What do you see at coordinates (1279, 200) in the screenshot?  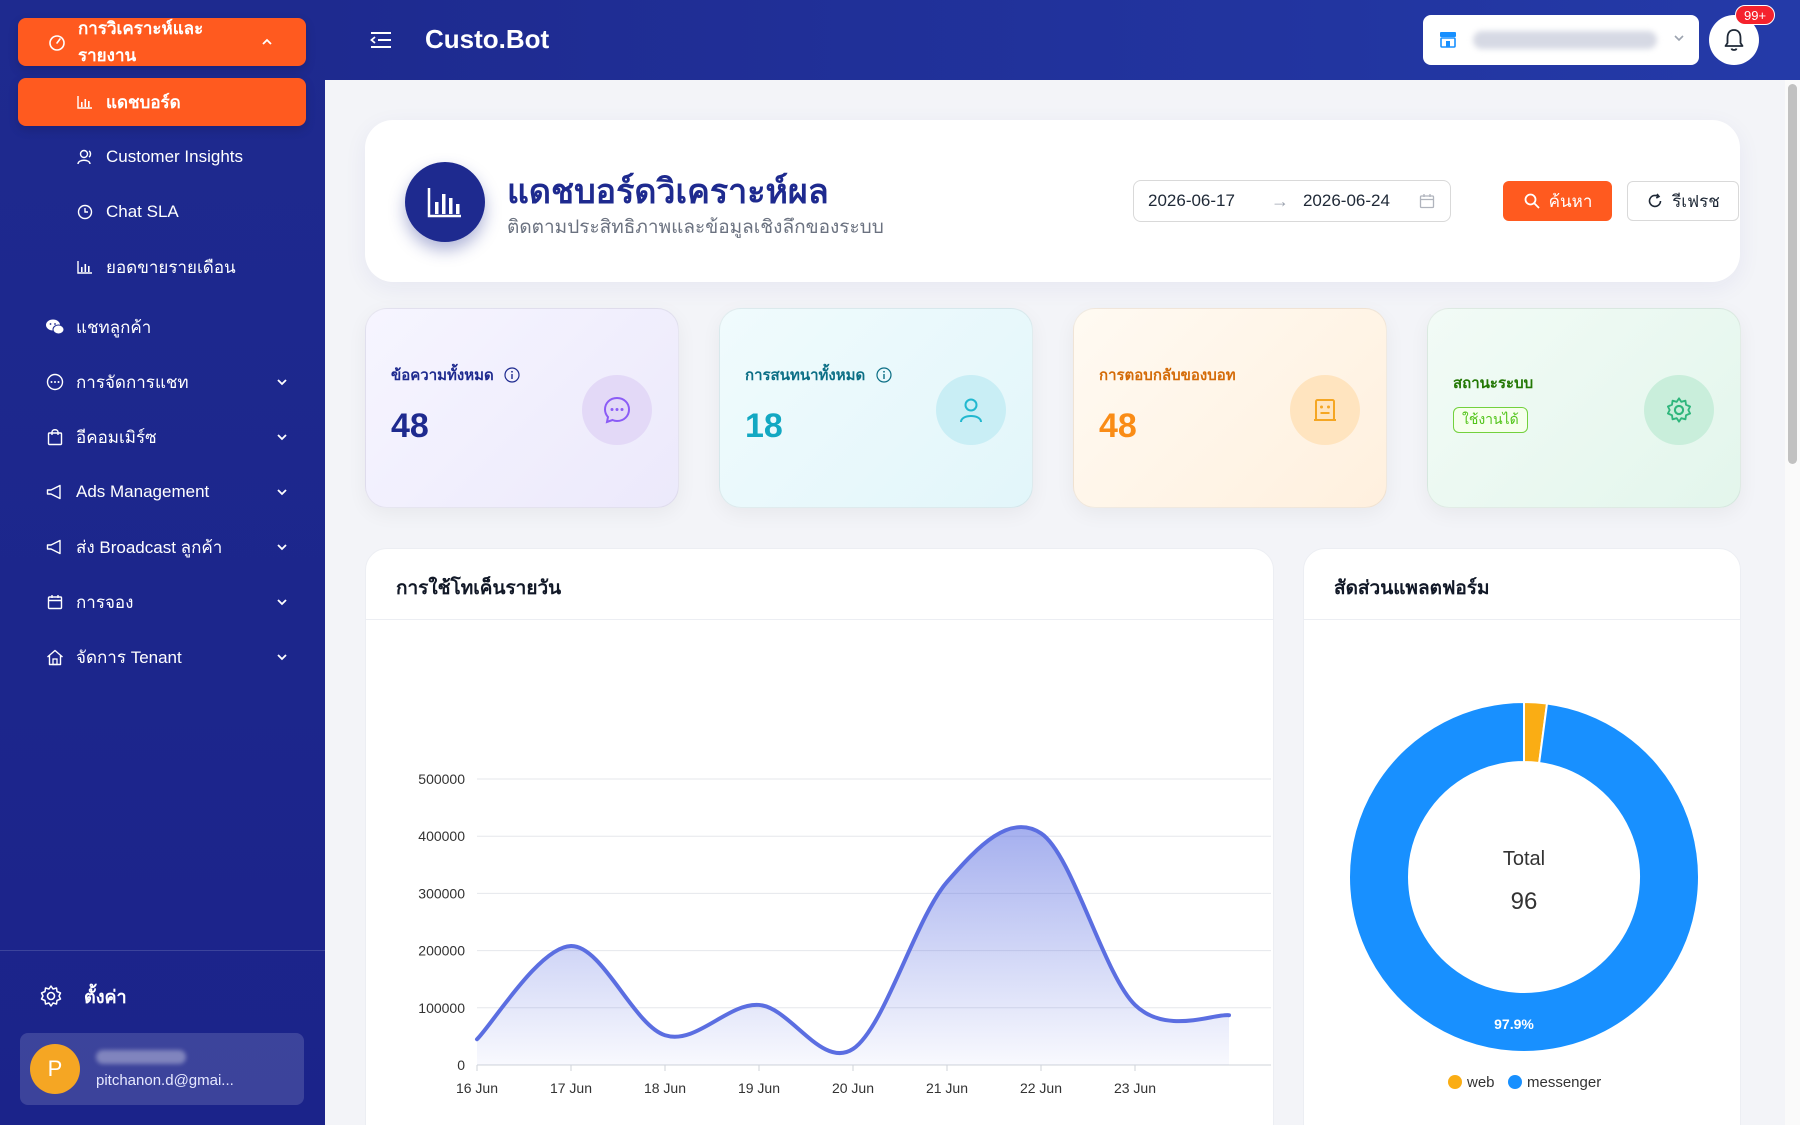 I see `arrow-right-icon: →` at bounding box center [1279, 200].